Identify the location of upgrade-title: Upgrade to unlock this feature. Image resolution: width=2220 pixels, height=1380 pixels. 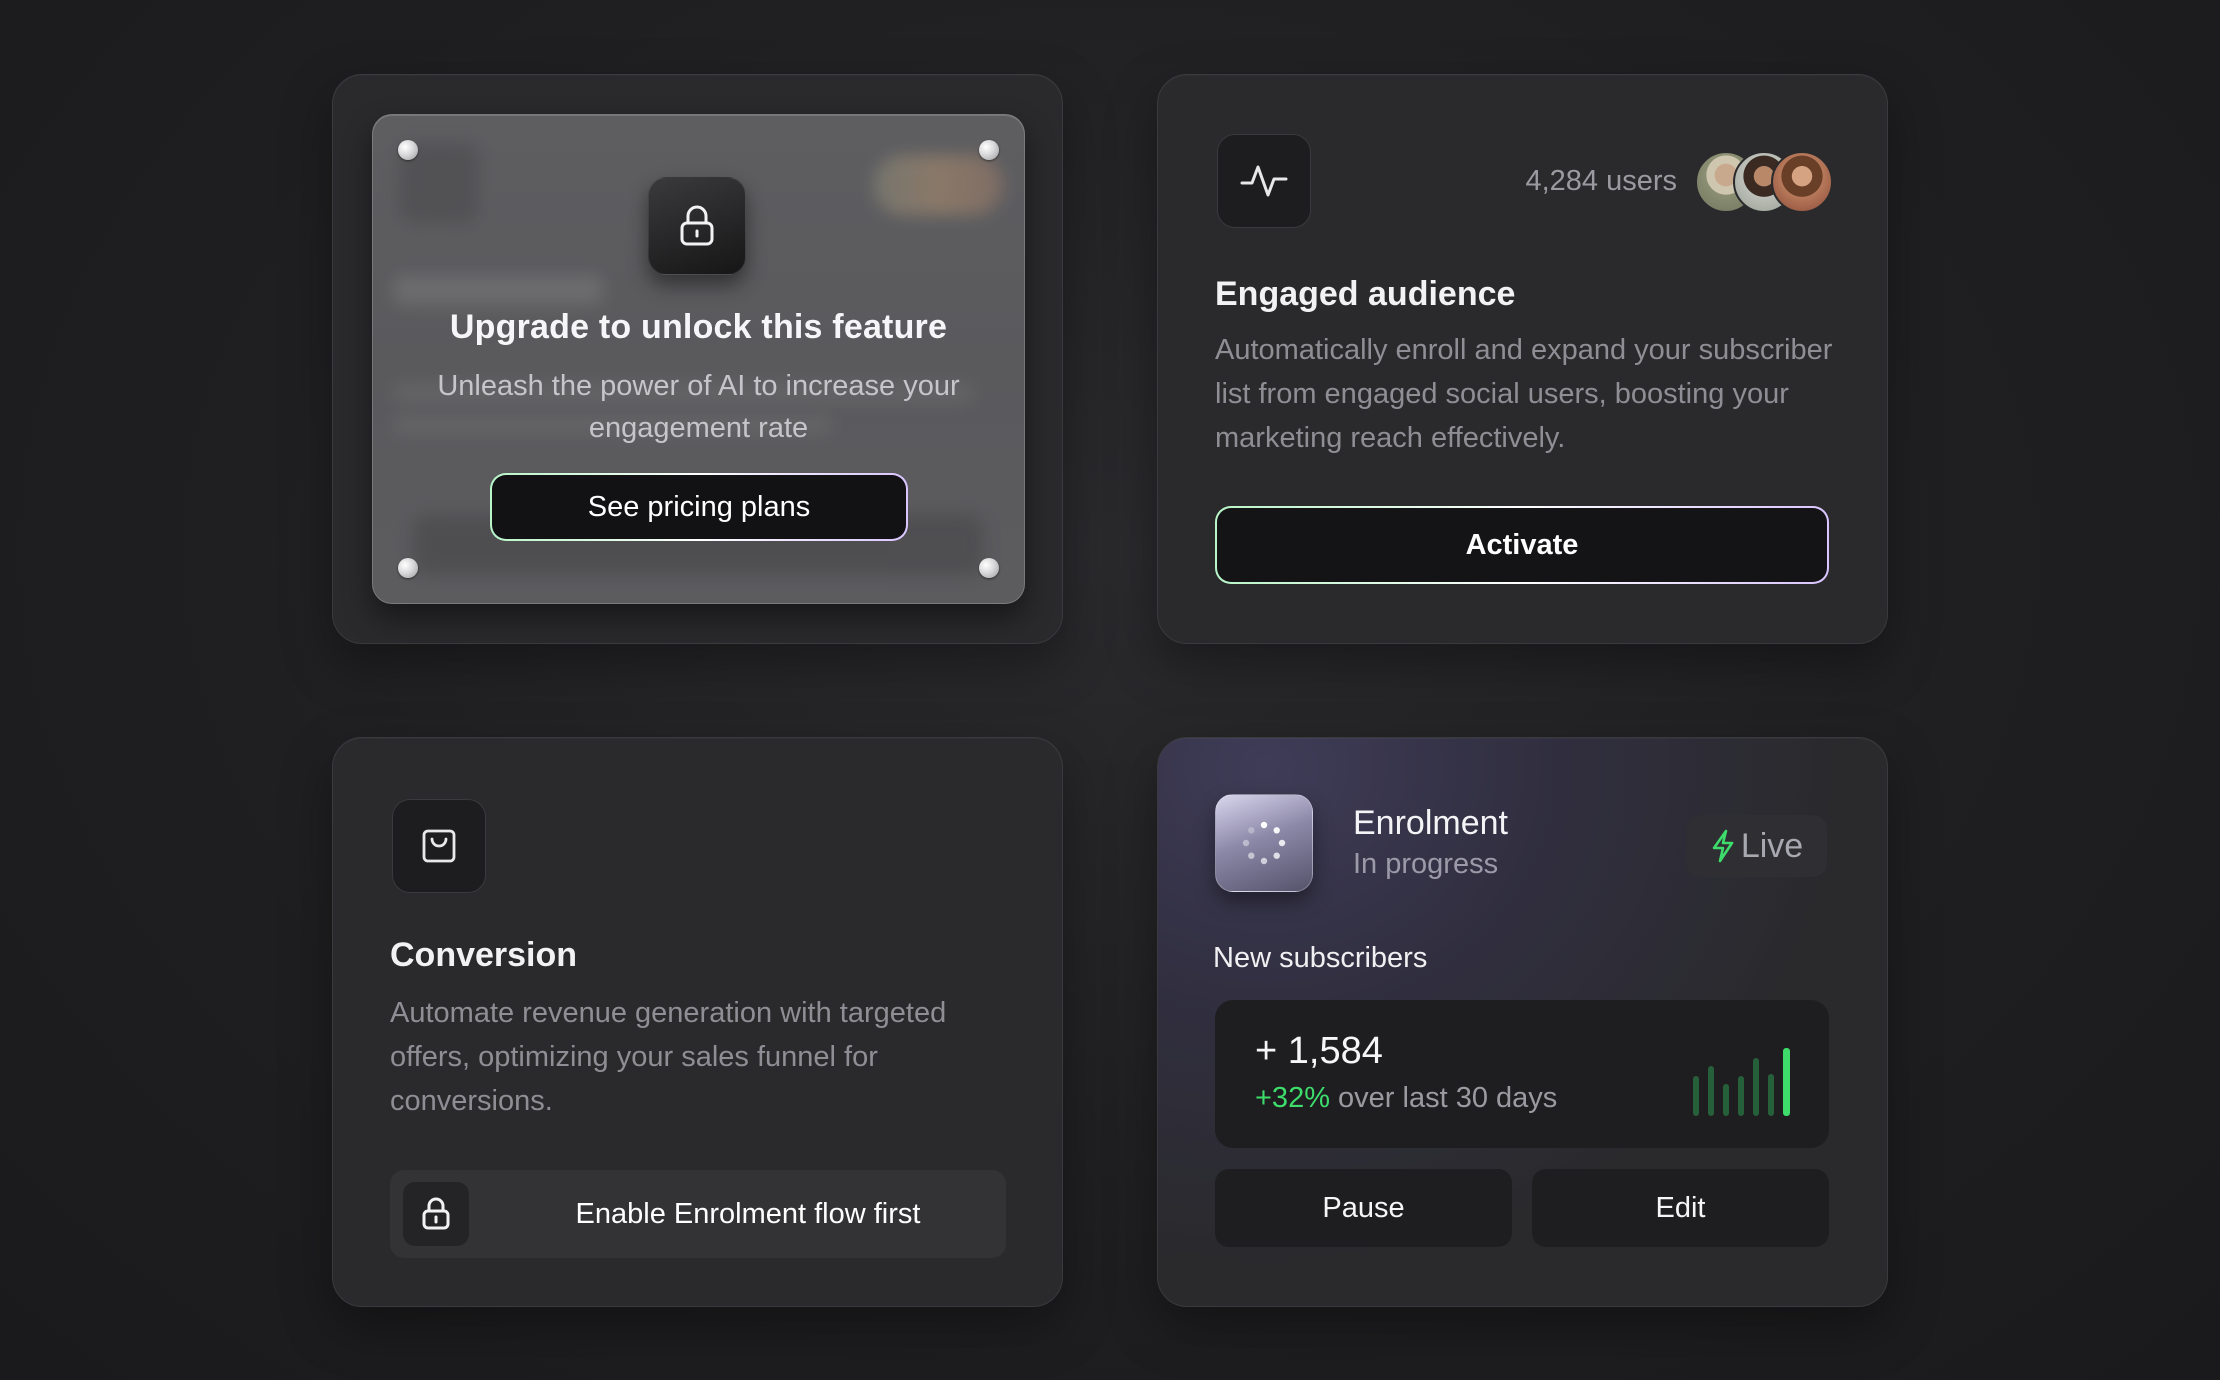
(698, 327).